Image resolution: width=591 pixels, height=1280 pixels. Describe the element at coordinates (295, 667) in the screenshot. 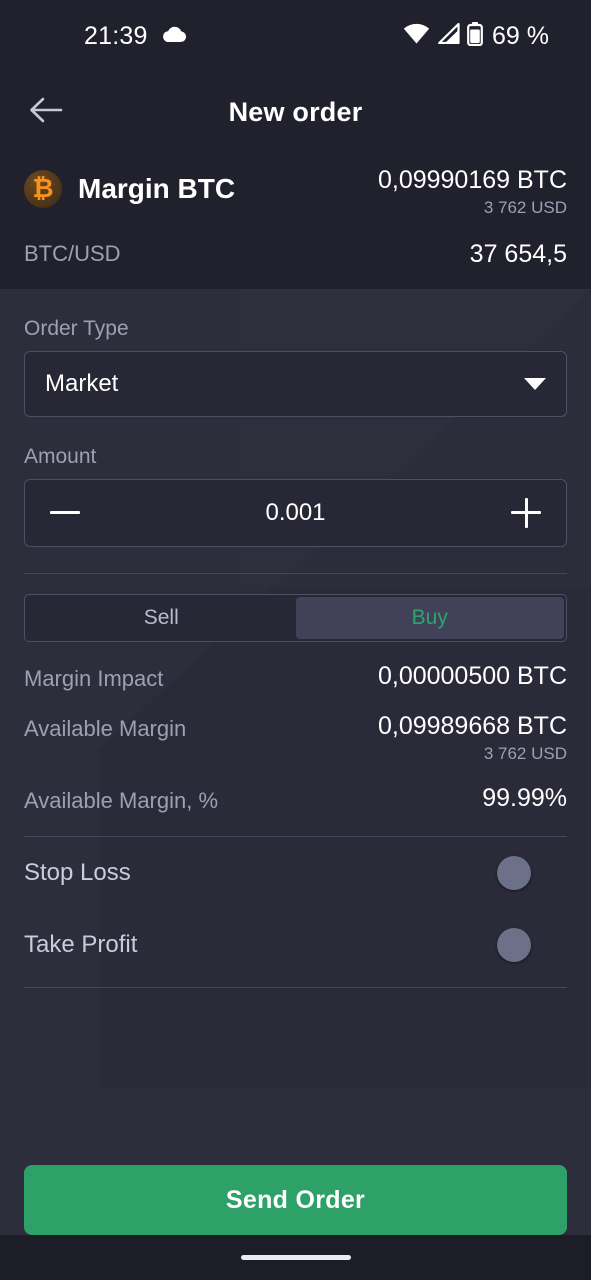

I see `summary-row-margin-impact: Margin Impact 0,00000500 BTC` at that location.